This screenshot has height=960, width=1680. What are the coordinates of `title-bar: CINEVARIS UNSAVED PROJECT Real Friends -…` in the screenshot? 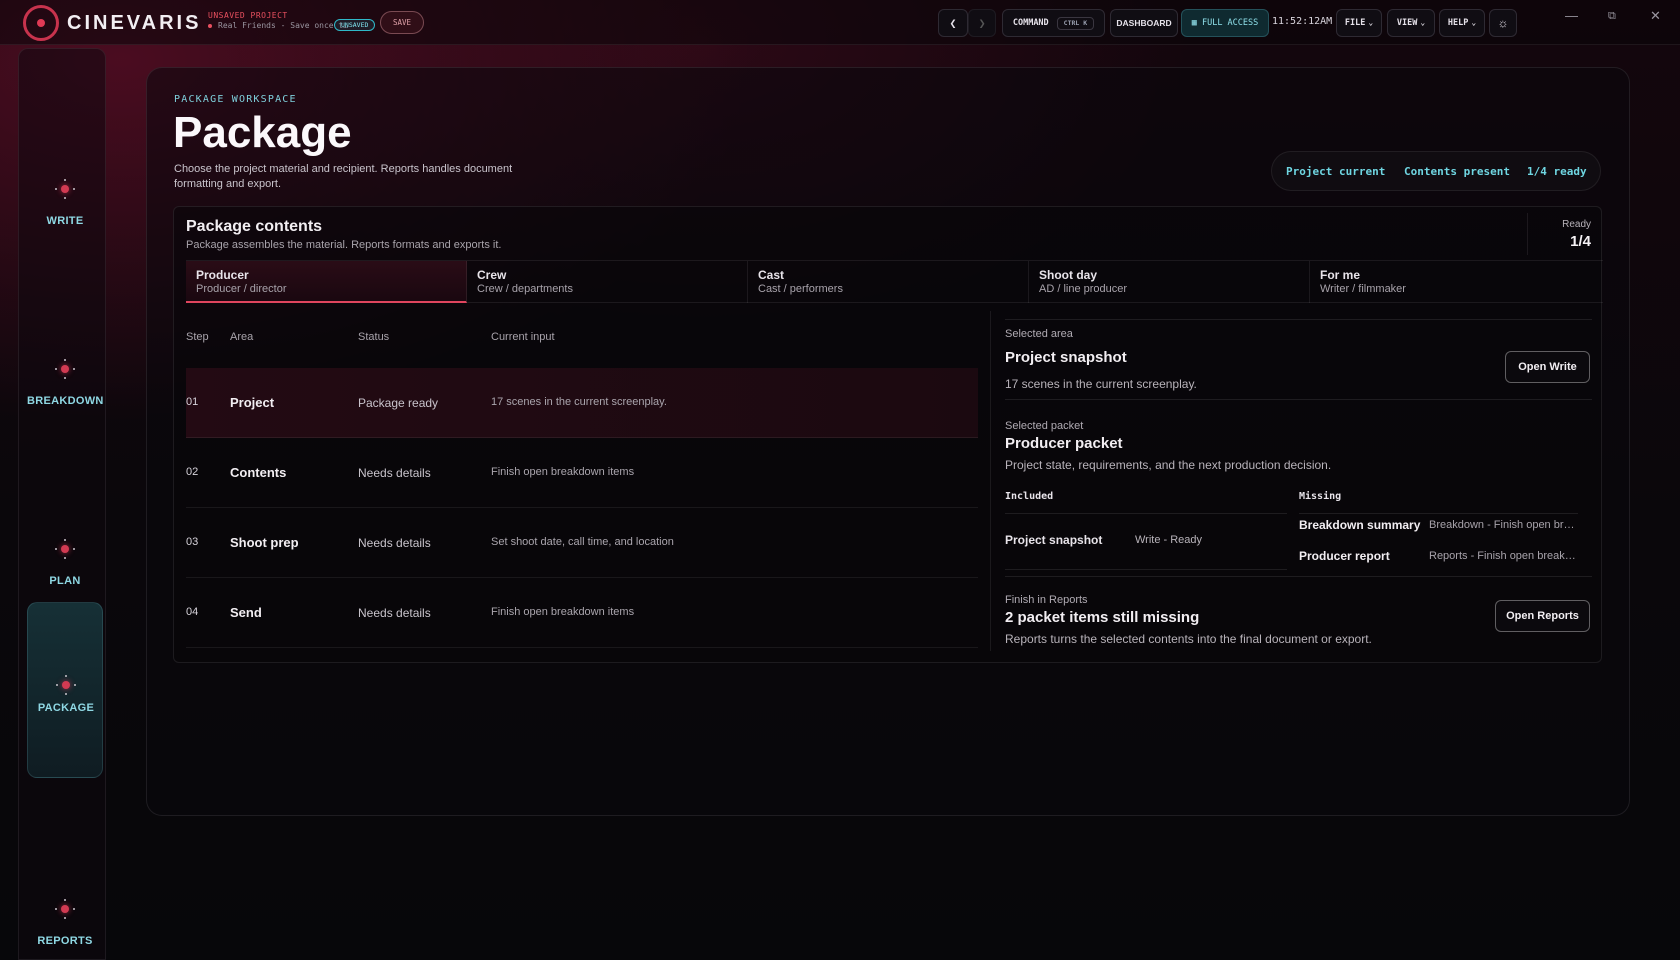 It's located at (840, 22).